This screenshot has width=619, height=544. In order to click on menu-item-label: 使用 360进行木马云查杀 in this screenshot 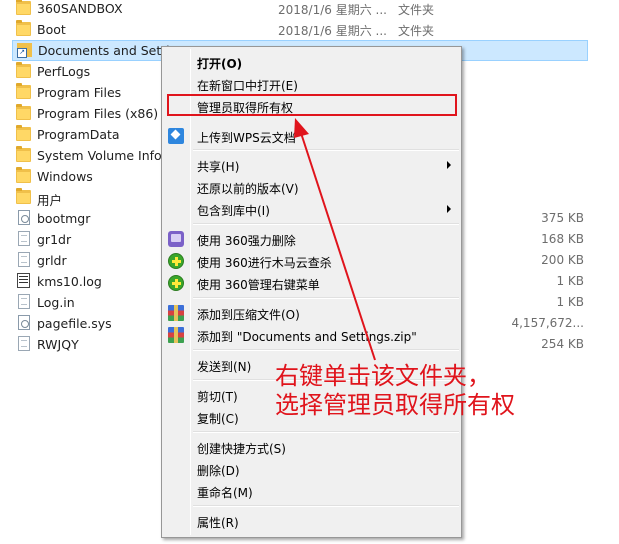, I will do `click(264, 263)`.